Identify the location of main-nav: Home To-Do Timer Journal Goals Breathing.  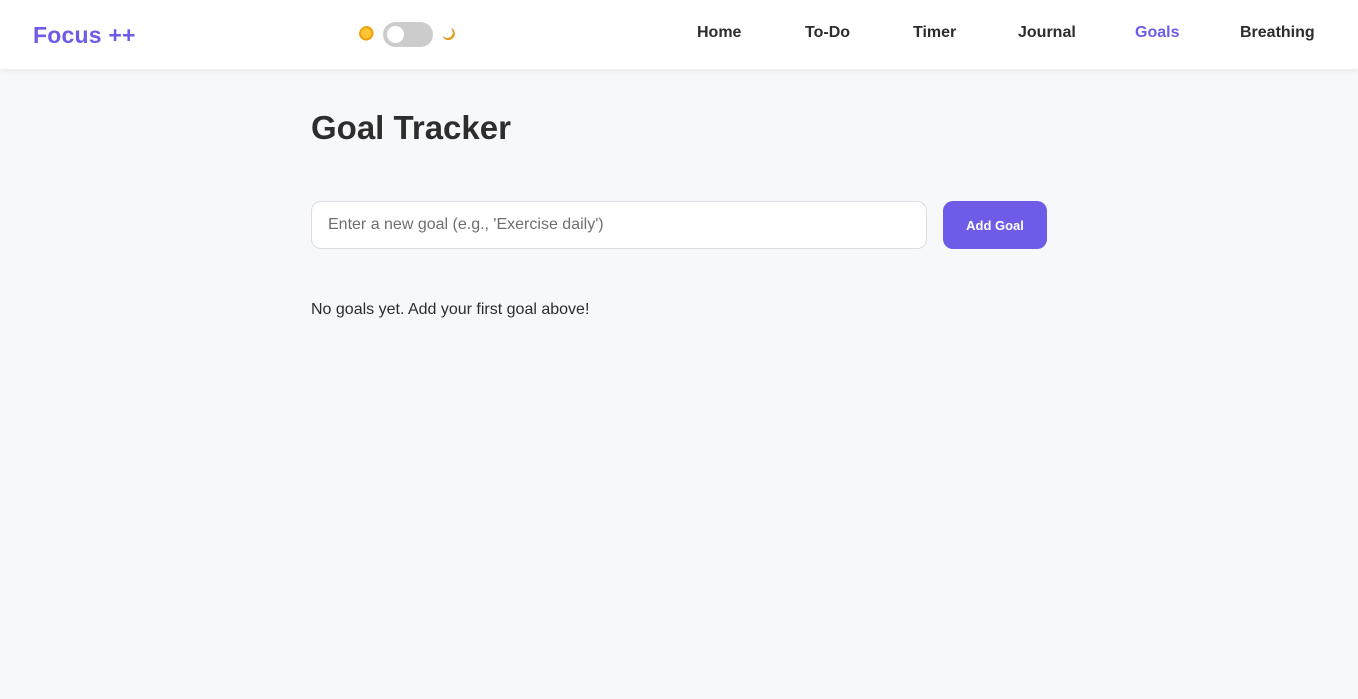
(679, 35).